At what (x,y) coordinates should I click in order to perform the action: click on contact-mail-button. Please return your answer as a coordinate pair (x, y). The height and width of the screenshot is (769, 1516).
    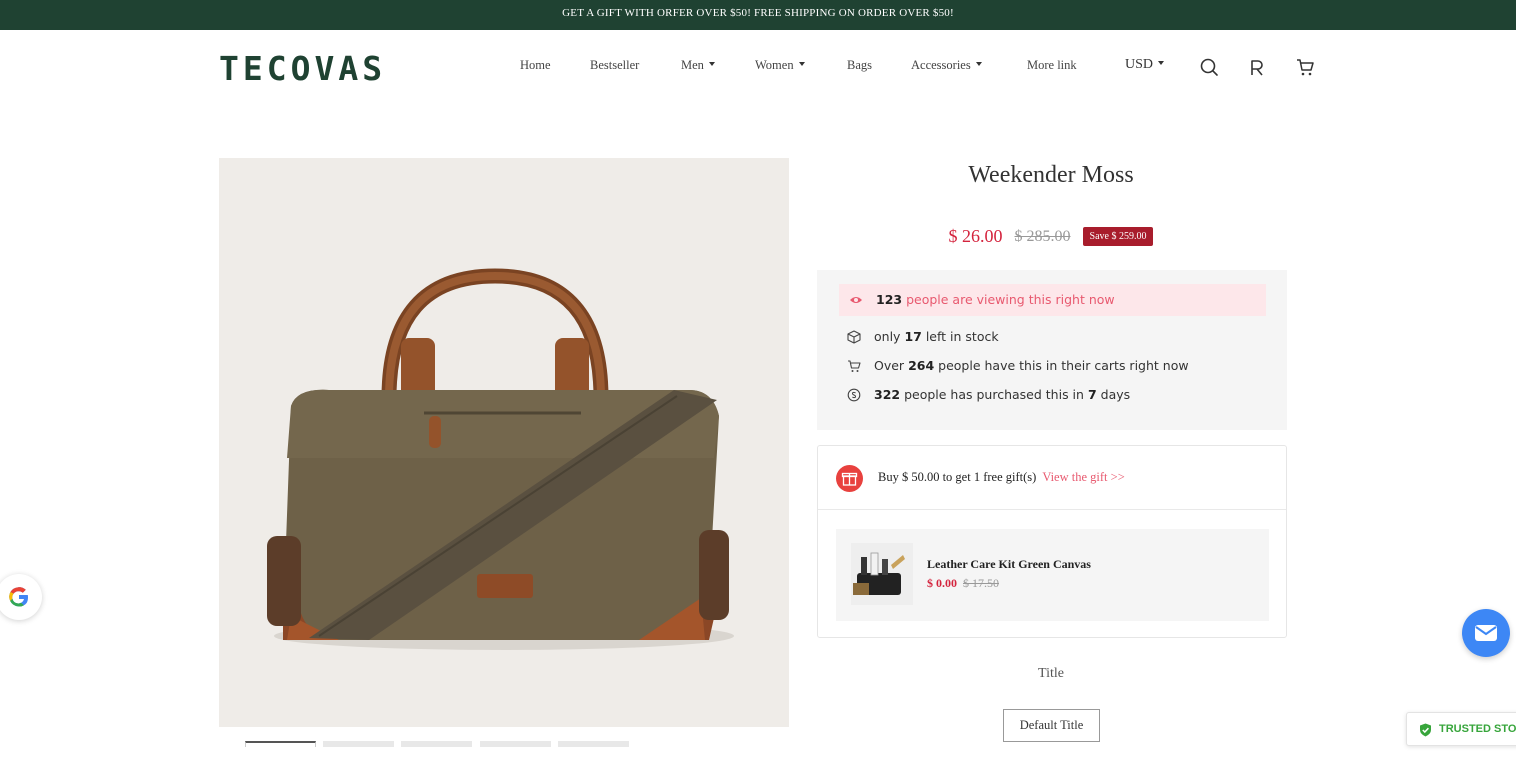
    Looking at the image, I should click on (1486, 633).